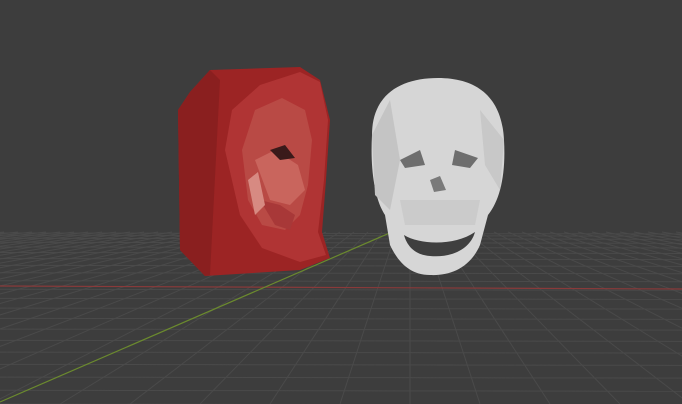  Describe the element at coordinates (254, 171) in the screenshot. I see `red-skull-relief` at that location.